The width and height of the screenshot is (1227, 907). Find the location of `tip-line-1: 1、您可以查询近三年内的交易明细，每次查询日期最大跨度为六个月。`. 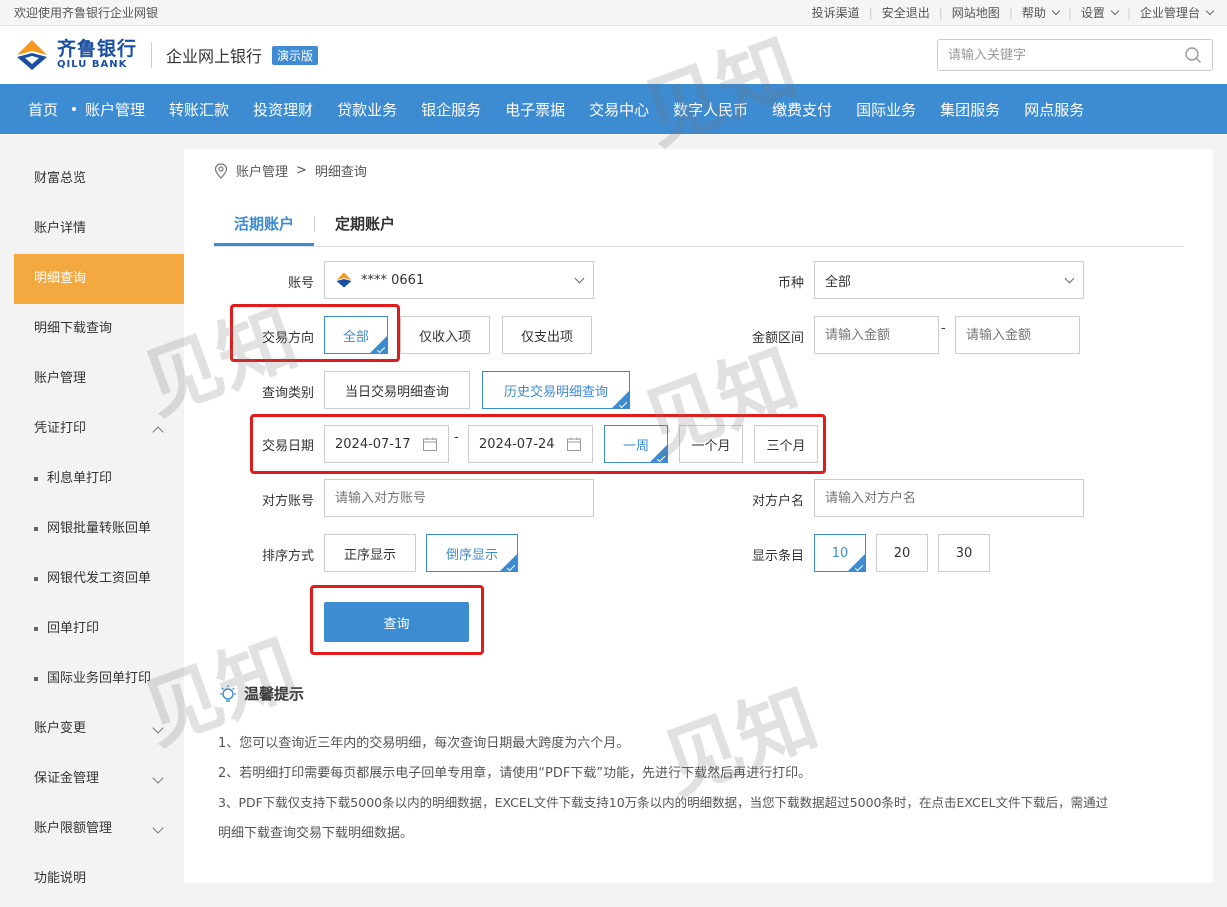

tip-line-1: 1、您可以查询近三年内的交易明细，每次查询日期最大跨度为六个月。 is located at coordinates (424, 743).